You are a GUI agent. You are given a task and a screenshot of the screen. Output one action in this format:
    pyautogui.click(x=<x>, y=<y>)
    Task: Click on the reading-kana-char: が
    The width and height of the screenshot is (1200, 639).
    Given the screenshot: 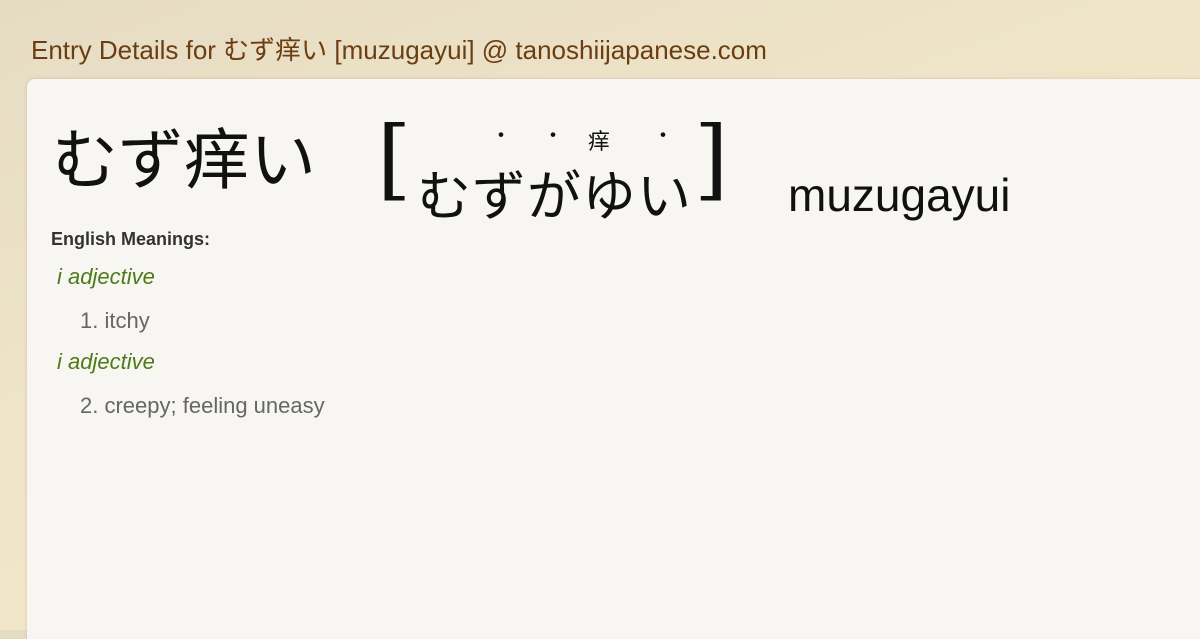 What is the action you would take?
    pyautogui.click(x=554, y=196)
    